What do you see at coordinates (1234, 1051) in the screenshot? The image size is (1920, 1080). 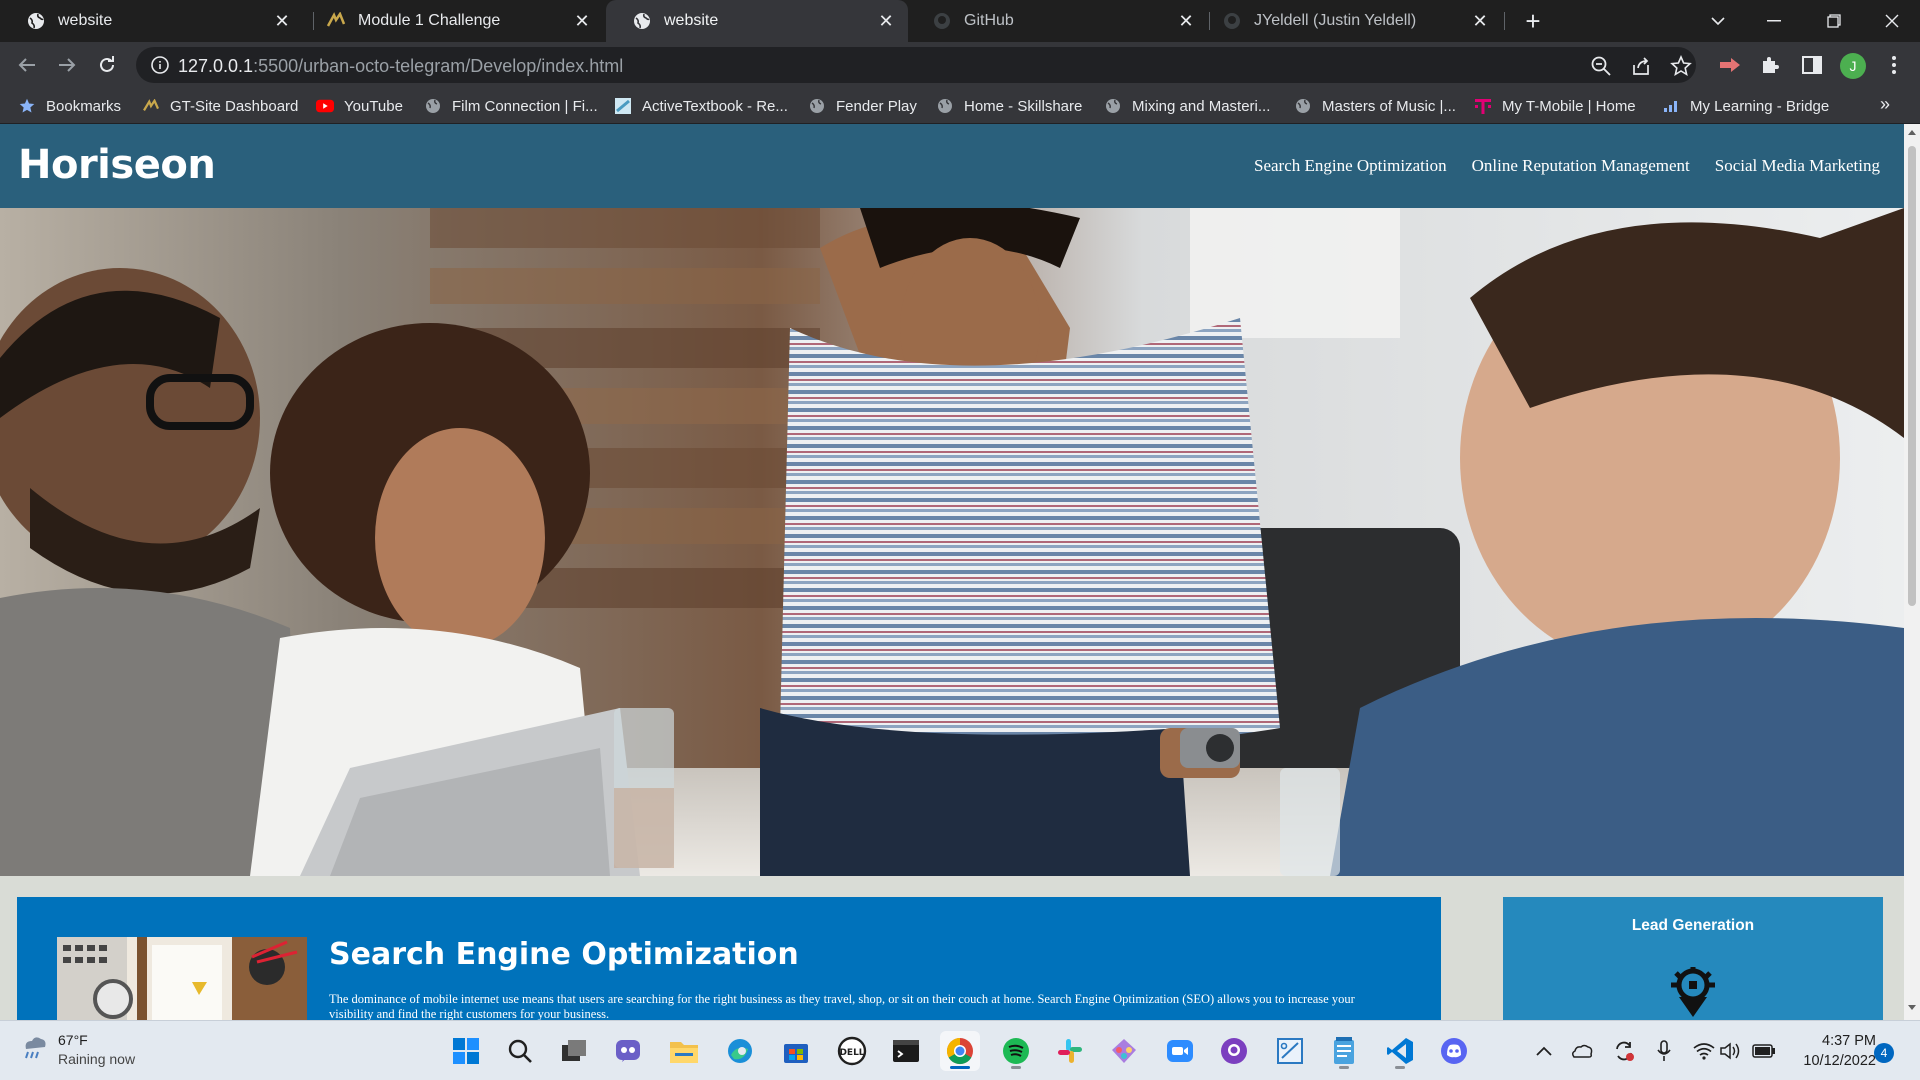 I see `github-desktop-icon` at bounding box center [1234, 1051].